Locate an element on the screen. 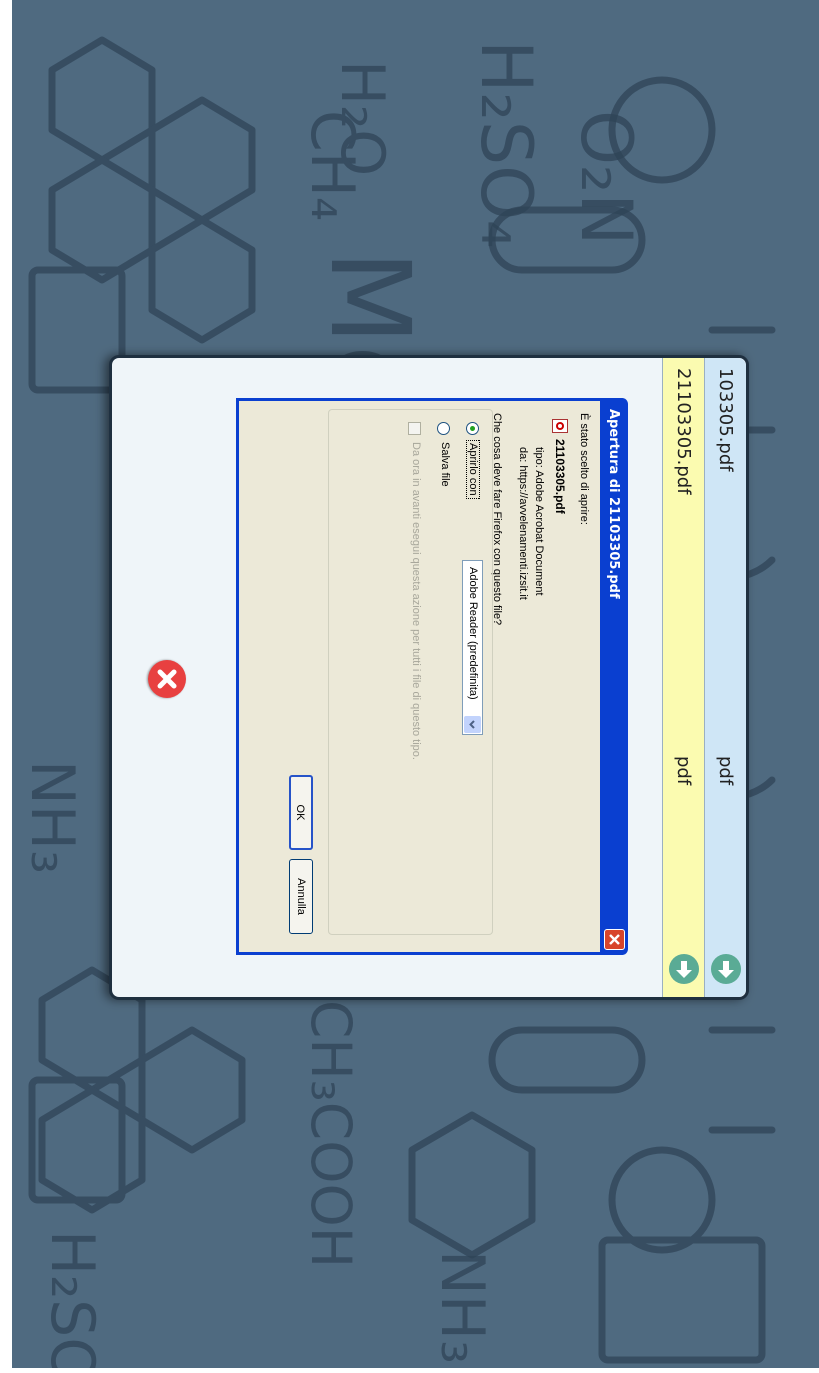  close-x-circle-icon is located at coordinates (167, 679).